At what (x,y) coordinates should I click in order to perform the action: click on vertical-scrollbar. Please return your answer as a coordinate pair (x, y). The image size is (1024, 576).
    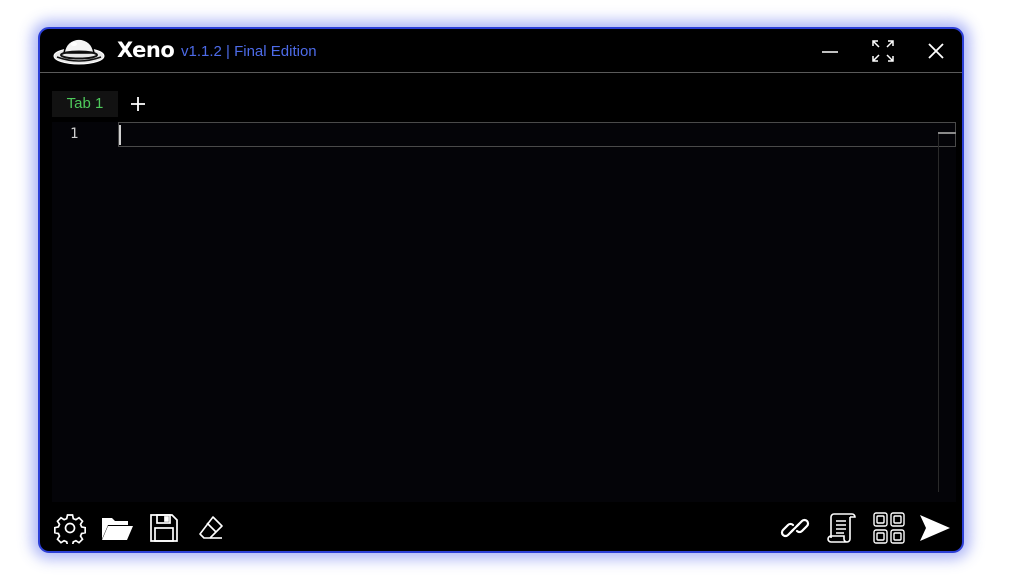
    Looking at the image, I should click on (947, 312).